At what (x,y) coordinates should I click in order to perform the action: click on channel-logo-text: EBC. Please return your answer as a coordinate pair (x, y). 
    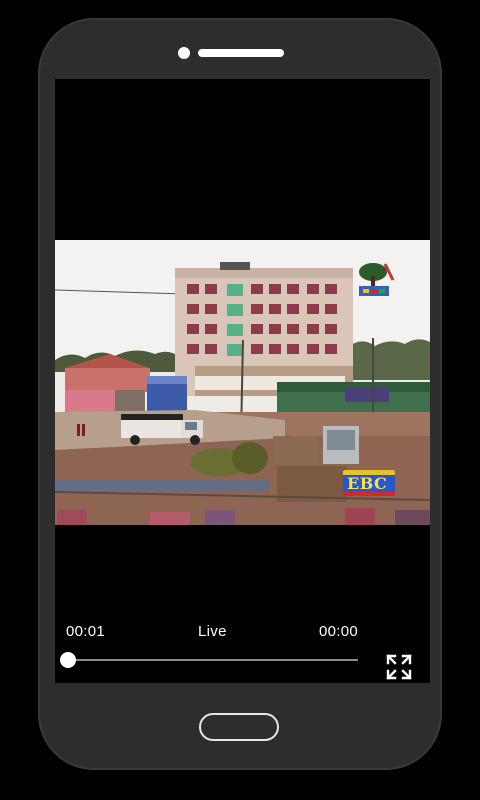
    Looking at the image, I should click on (367, 483).